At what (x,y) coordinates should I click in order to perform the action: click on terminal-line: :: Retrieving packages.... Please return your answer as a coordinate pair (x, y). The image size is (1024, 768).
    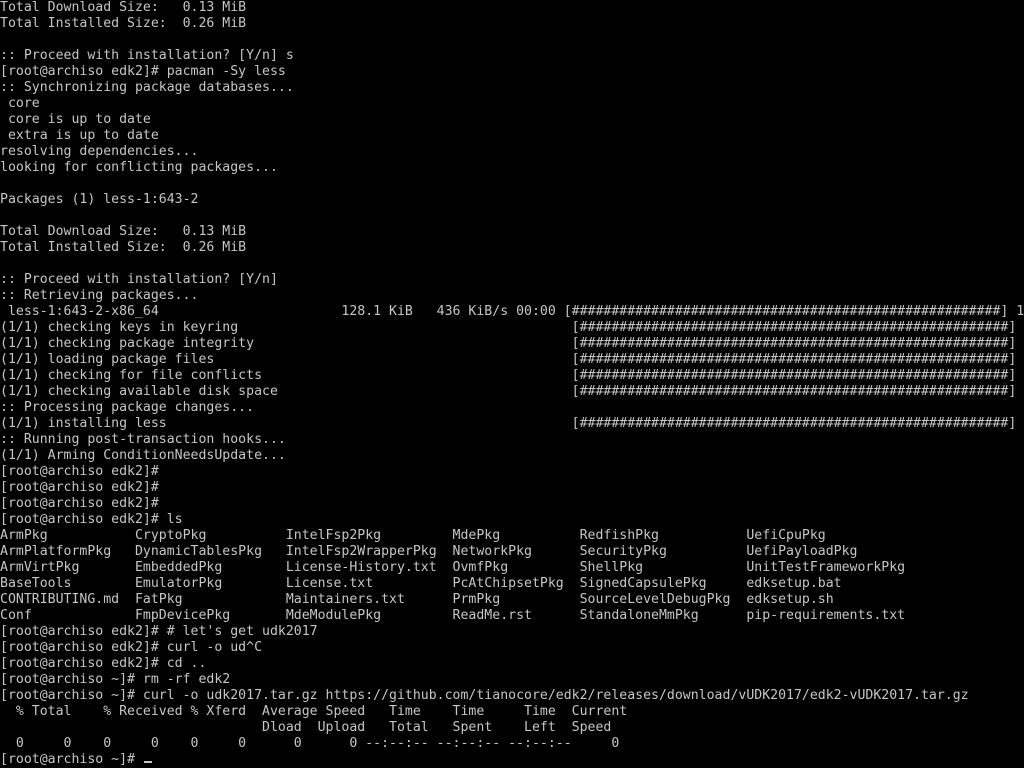
    Looking at the image, I should click on (99, 295).